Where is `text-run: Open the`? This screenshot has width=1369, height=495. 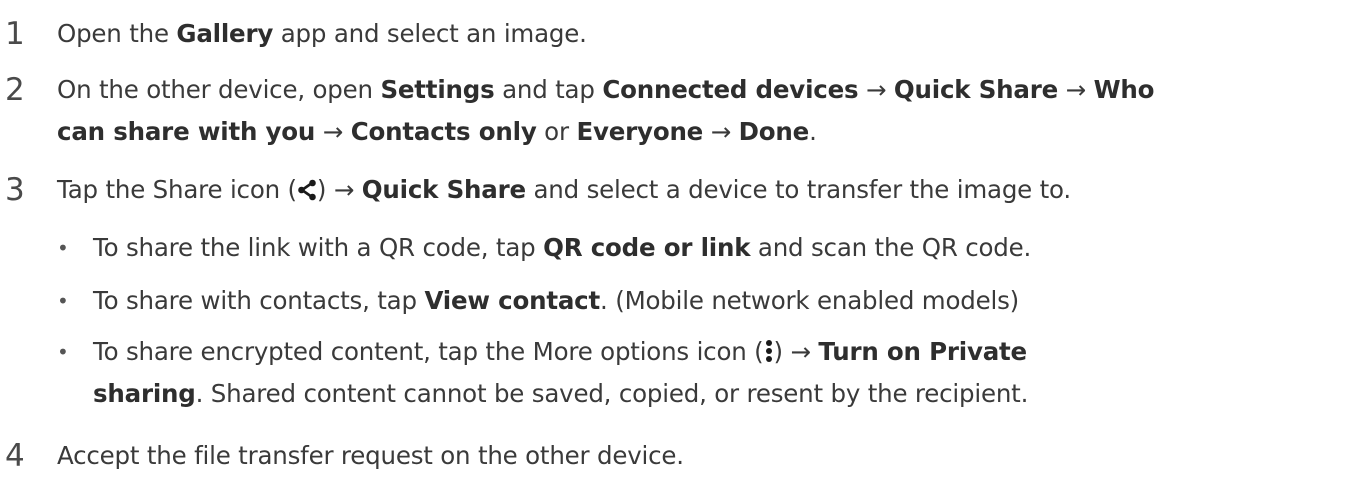 text-run: Open the is located at coordinates (117, 33).